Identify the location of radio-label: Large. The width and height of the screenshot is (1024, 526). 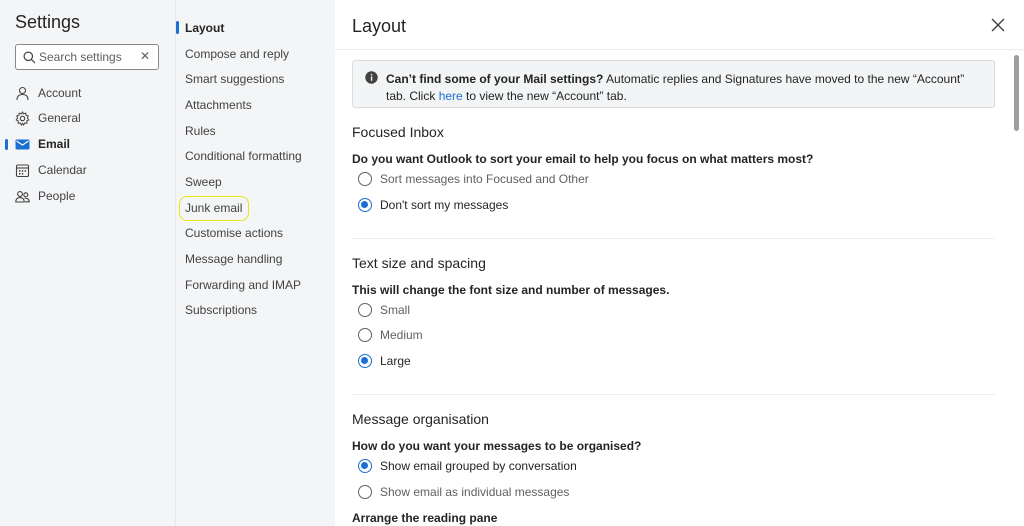
(395, 361).